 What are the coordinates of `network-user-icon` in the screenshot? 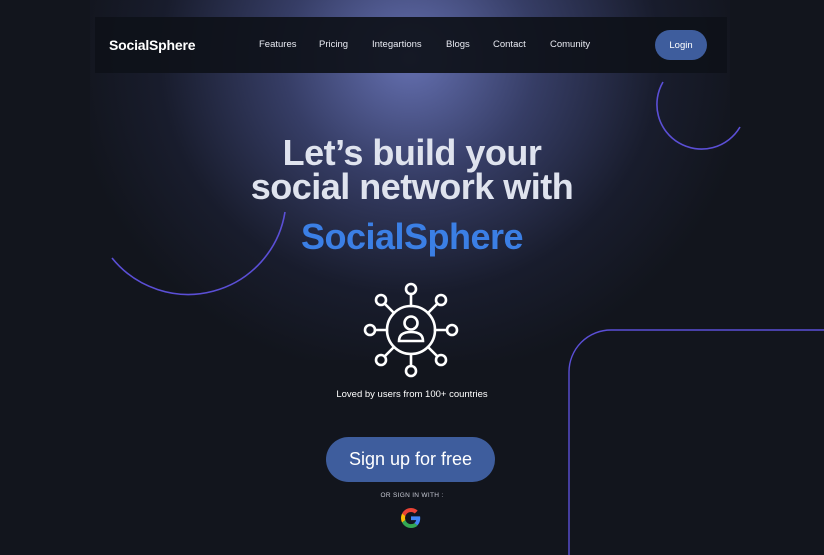 It's located at (411, 330).